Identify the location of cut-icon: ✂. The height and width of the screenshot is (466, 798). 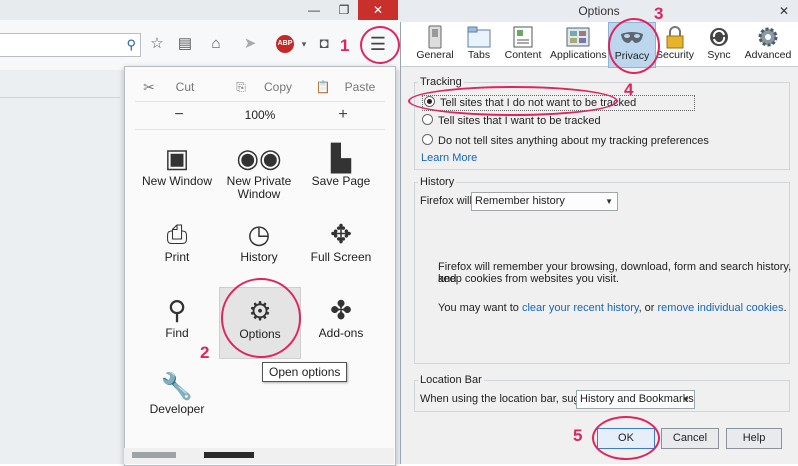
(149, 87).